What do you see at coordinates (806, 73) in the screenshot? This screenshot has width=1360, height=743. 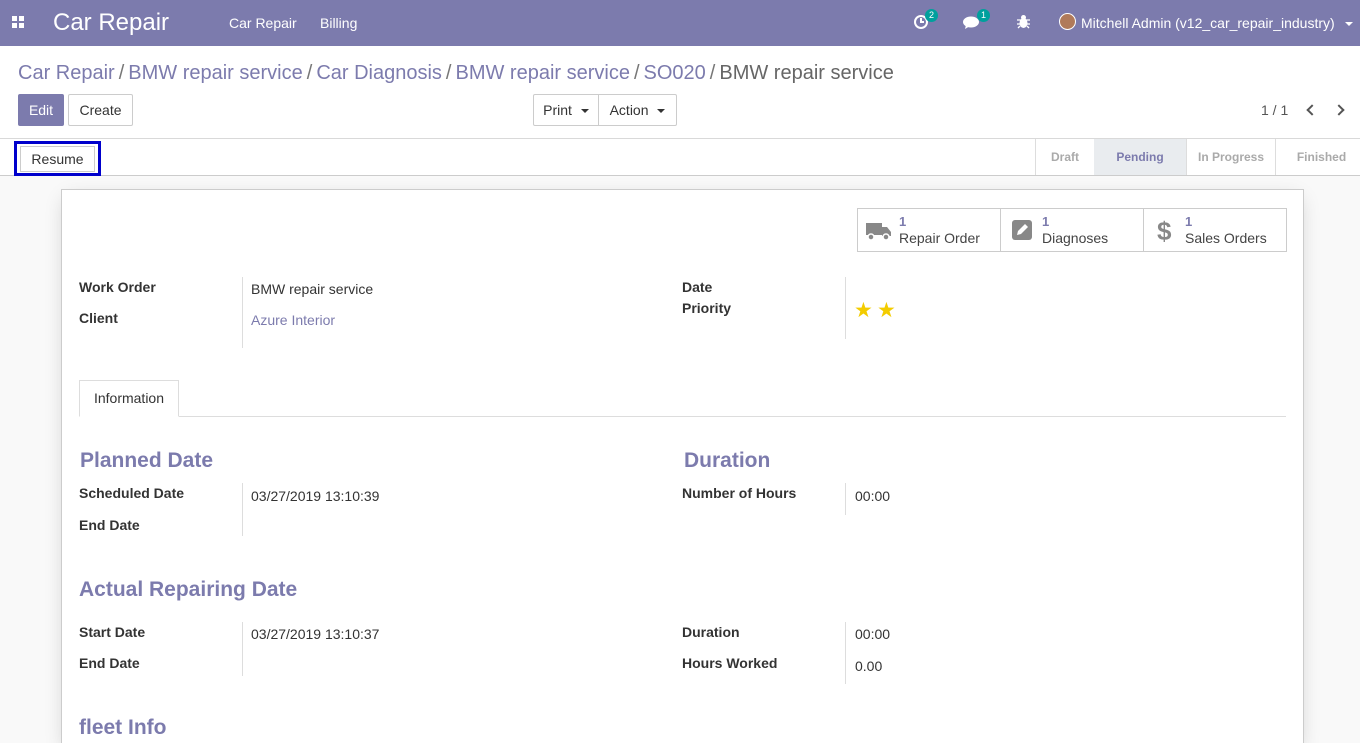 I see `breadcrumb-current: BMW repair service` at bounding box center [806, 73].